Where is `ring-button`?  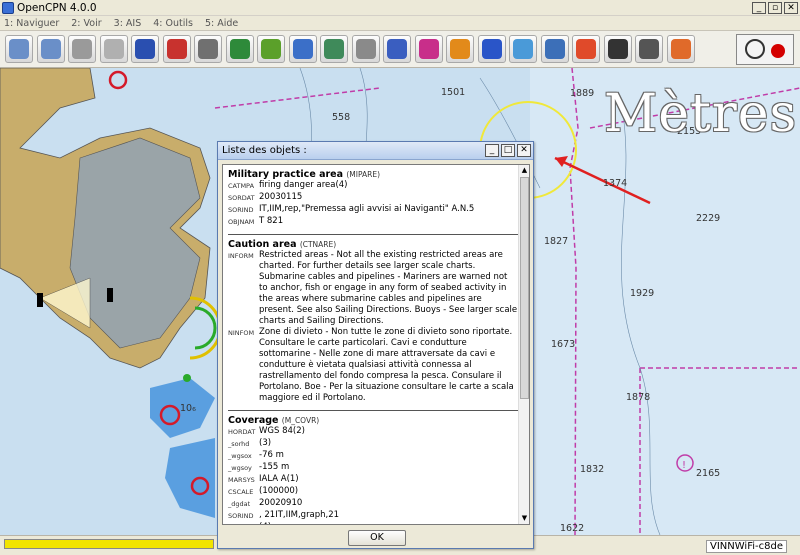 ring-button is located at coordinates (680, 49).